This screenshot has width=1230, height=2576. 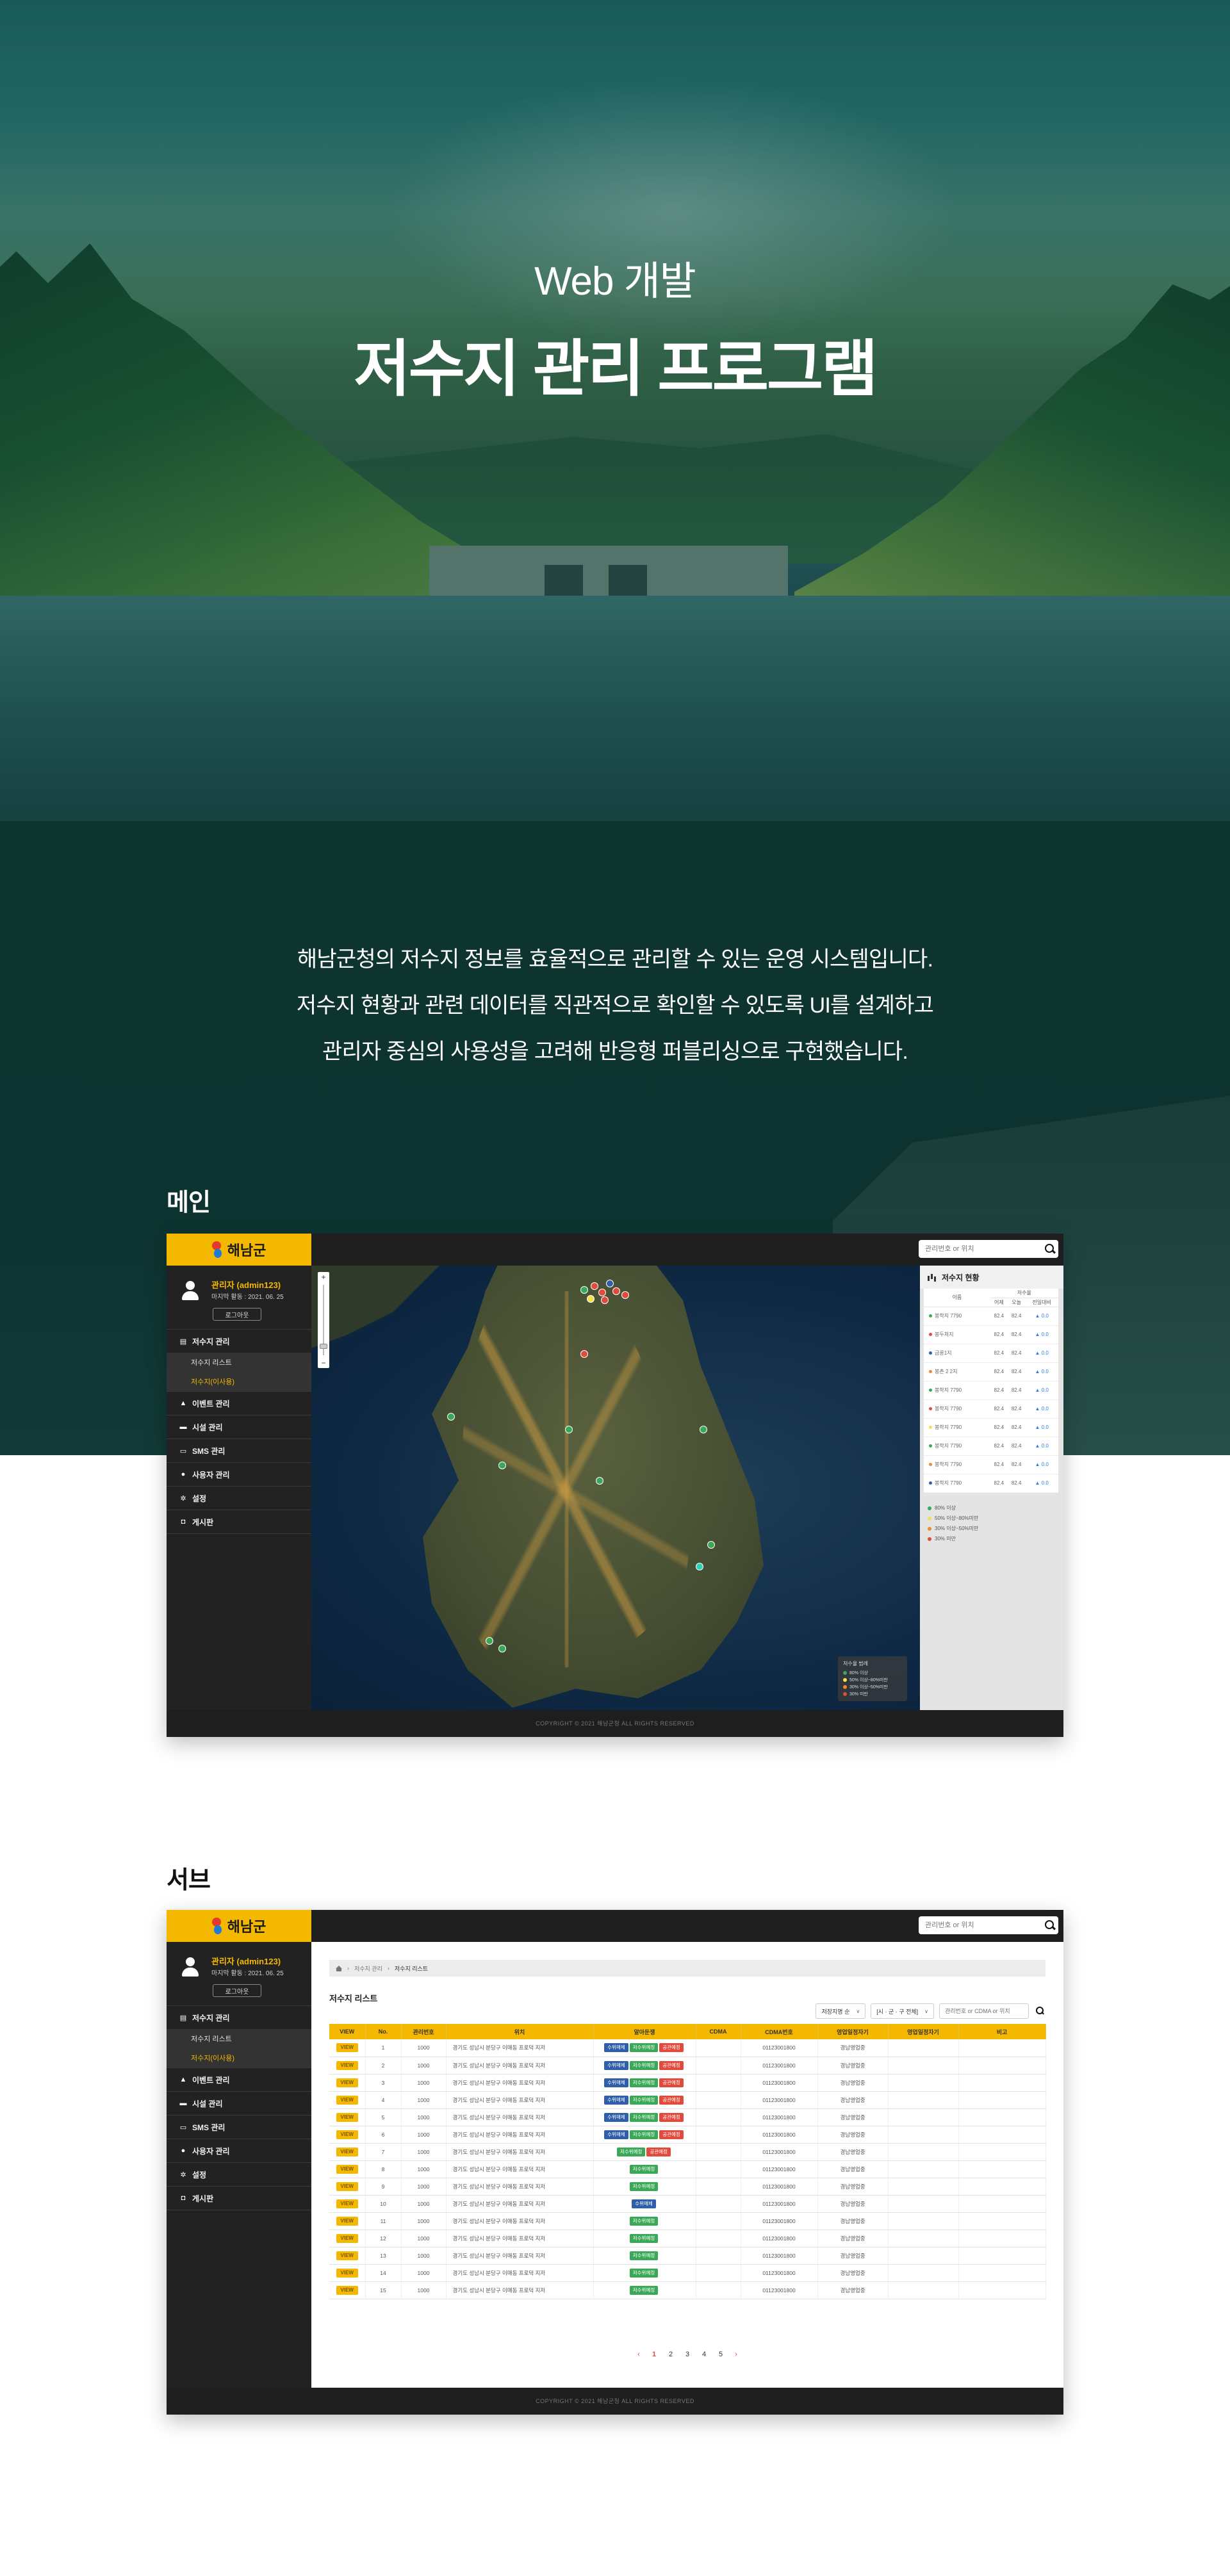 I want to click on status-change: ▲ 0.0, so click(x=1041, y=1372).